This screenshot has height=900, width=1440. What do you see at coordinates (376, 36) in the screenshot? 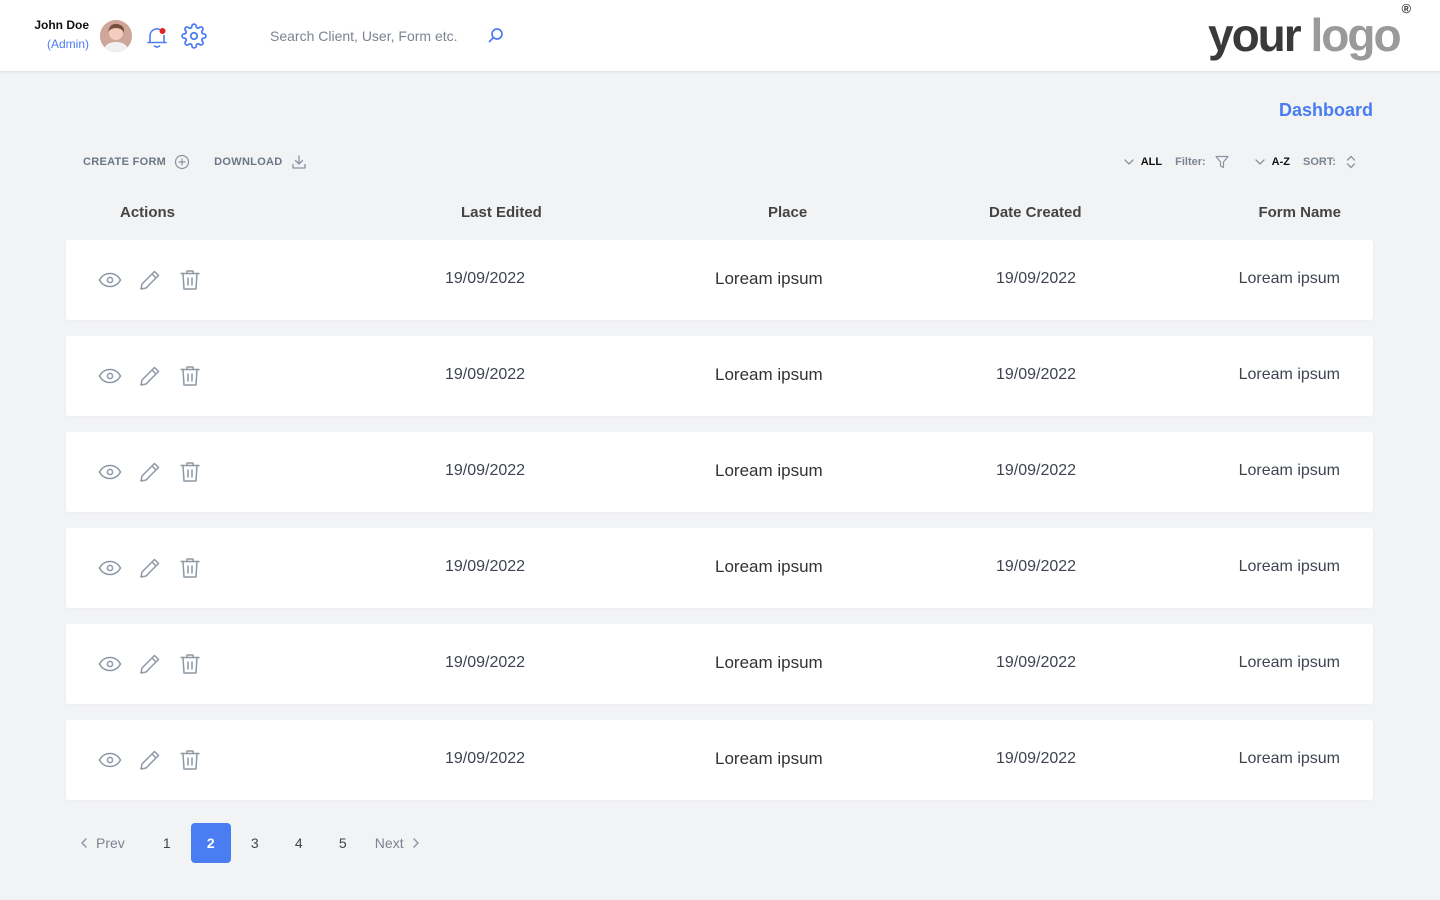
I see `search-input` at bounding box center [376, 36].